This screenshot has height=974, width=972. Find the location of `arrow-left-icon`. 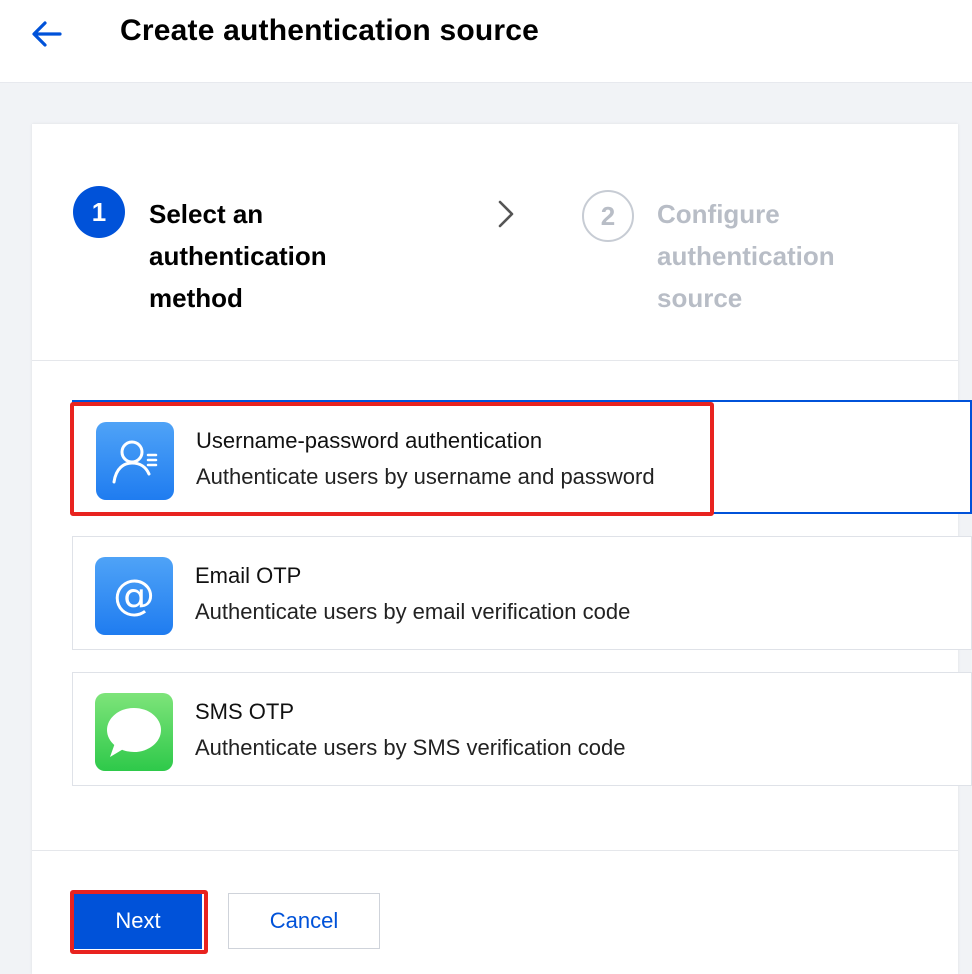

arrow-left-icon is located at coordinates (47, 34).